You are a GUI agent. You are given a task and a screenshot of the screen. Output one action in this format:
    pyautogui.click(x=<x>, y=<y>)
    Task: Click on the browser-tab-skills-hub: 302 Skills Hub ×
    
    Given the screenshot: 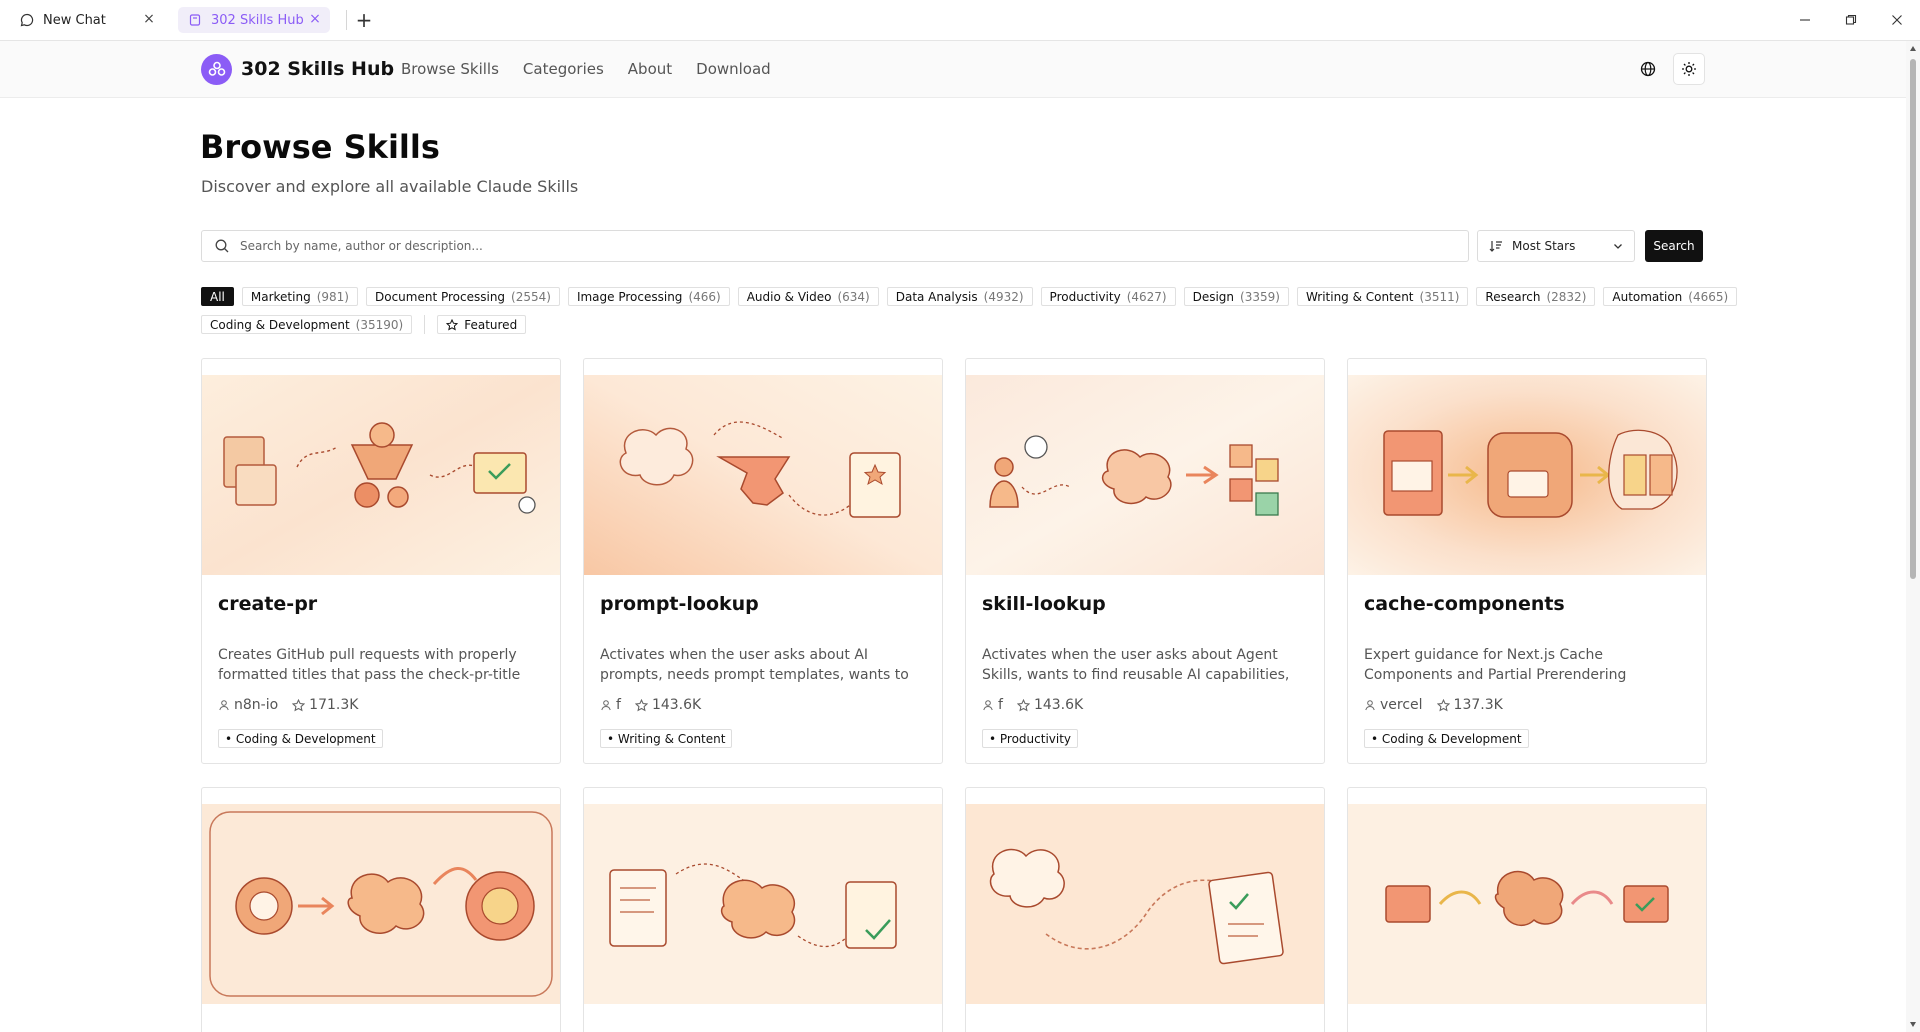 What is the action you would take?
    pyautogui.click(x=254, y=20)
    